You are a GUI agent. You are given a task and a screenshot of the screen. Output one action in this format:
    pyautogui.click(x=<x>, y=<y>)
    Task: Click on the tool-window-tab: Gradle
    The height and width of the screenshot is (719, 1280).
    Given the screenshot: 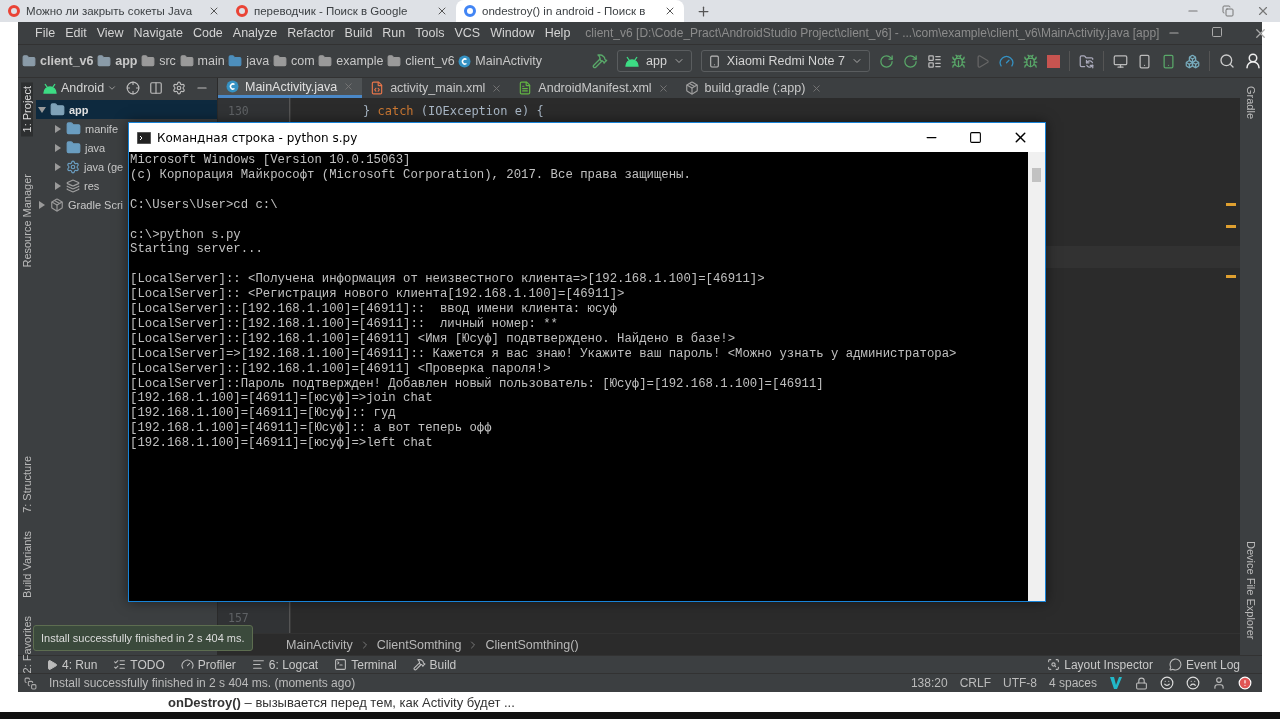 What is the action you would take?
    pyautogui.click(x=1251, y=103)
    